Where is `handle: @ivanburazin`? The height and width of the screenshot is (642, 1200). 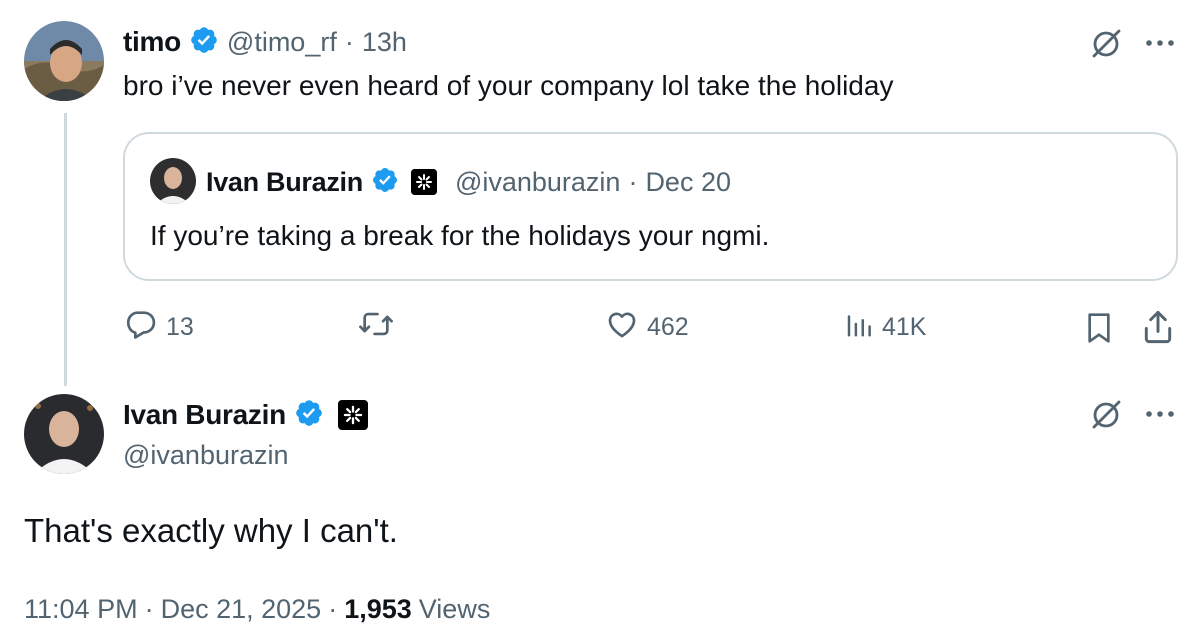 handle: @ivanburazin is located at coordinates (206, 455).